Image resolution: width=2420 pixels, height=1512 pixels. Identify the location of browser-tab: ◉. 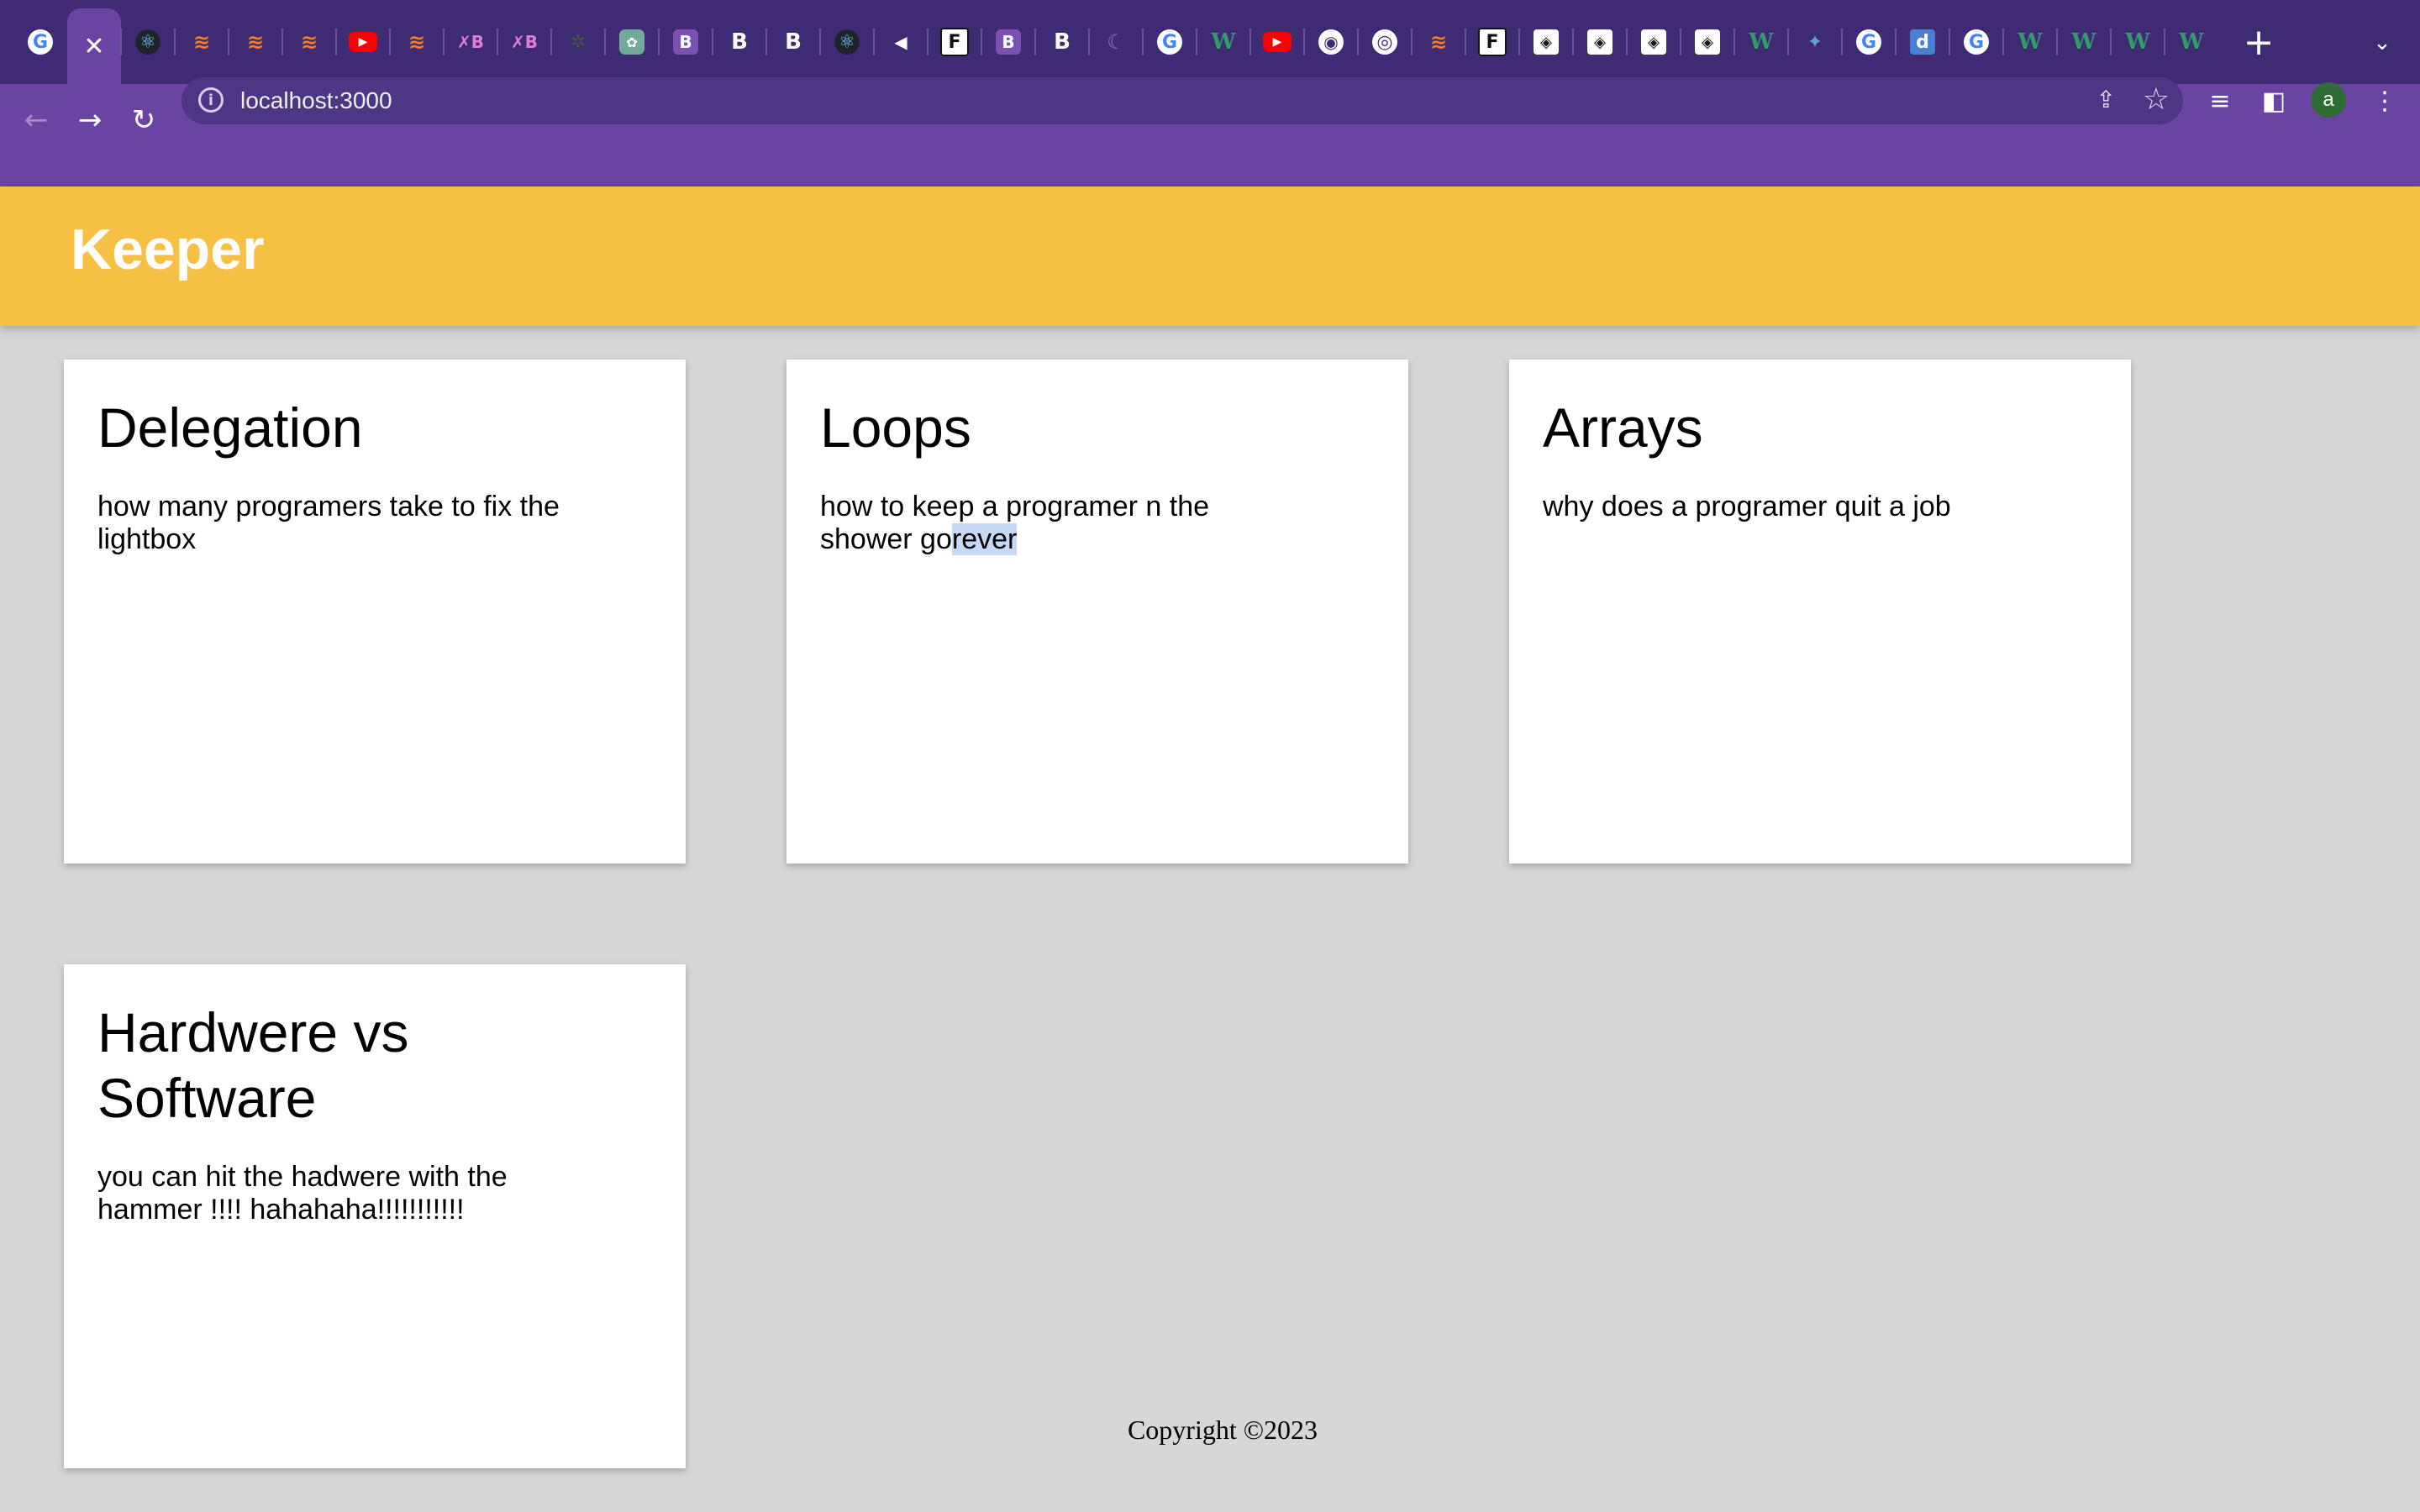
(1331, 42).